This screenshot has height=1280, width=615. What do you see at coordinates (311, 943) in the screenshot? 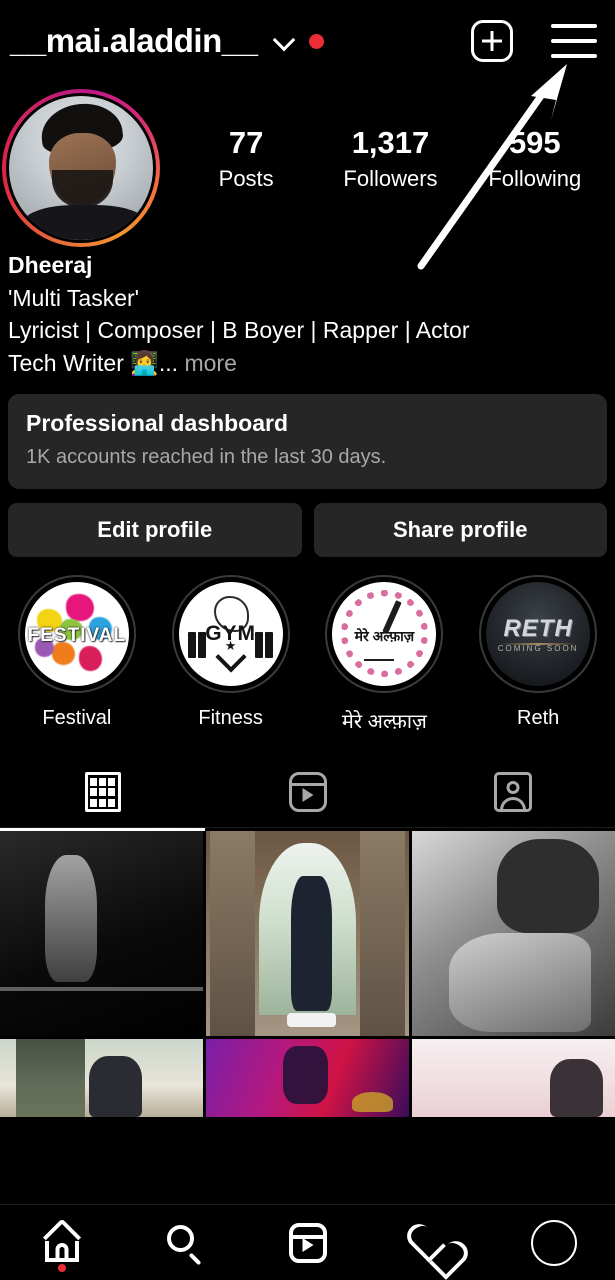
I see `photo-subject` at bounding box center [311, 943].